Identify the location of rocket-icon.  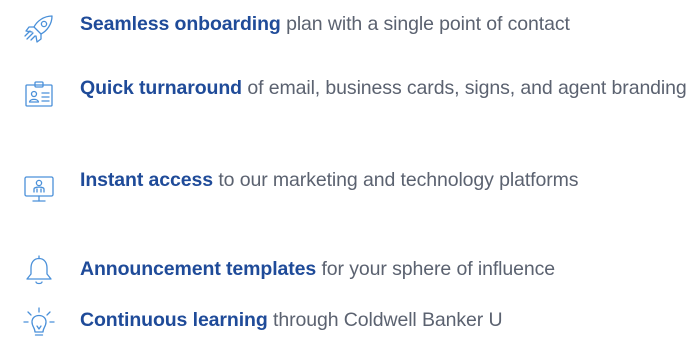
(39, 29).